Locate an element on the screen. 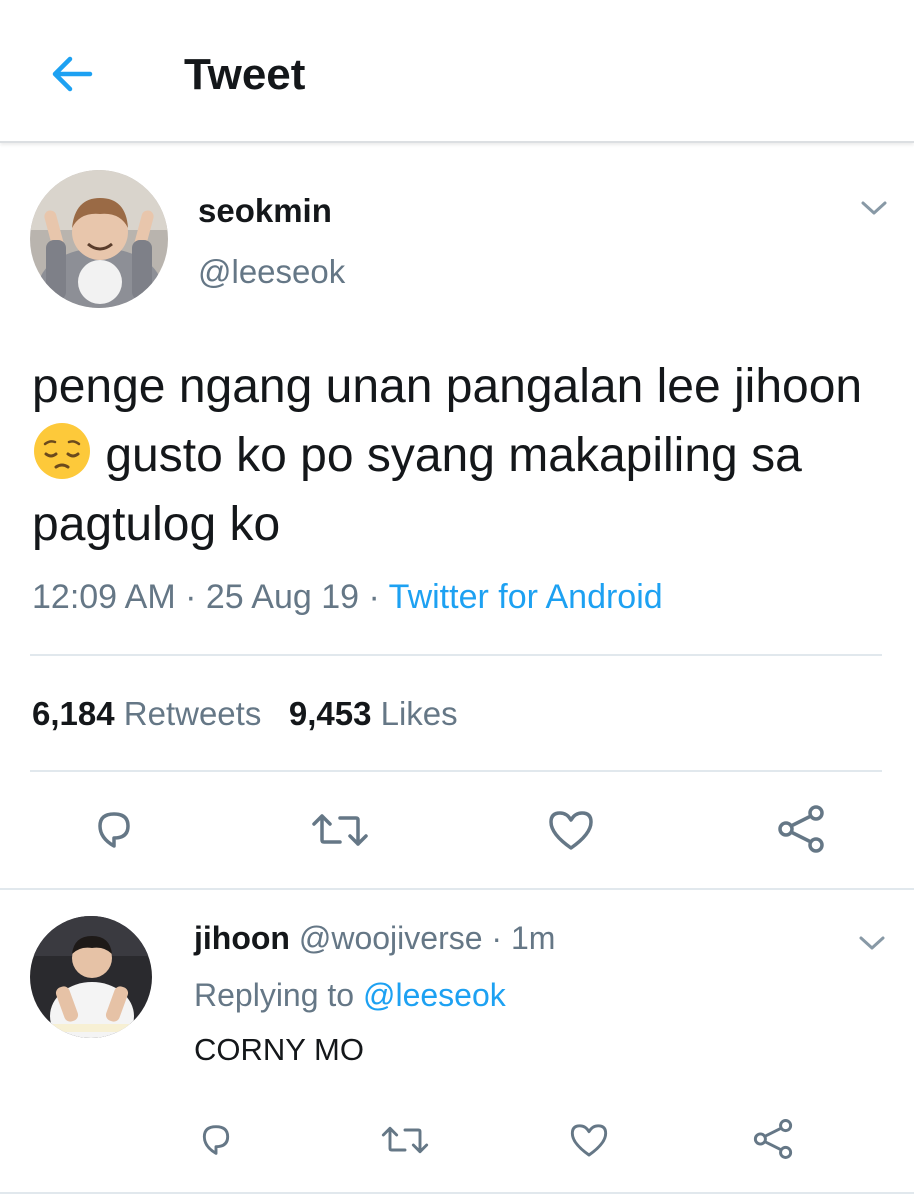 The image size is (914, 1200). retweets-stat: 6,184 Retweets is located at coordinates (146, 713).